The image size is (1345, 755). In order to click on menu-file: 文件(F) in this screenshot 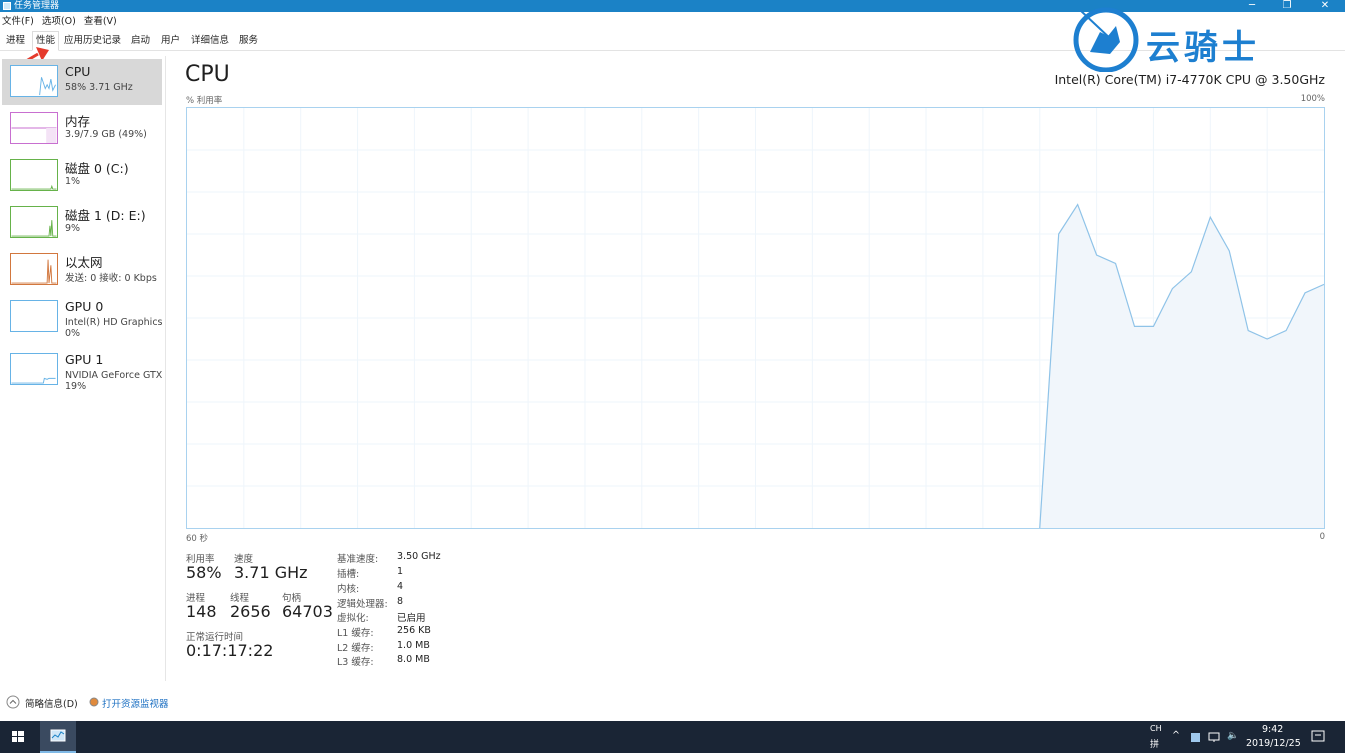, I will do `click(18, 22)`.